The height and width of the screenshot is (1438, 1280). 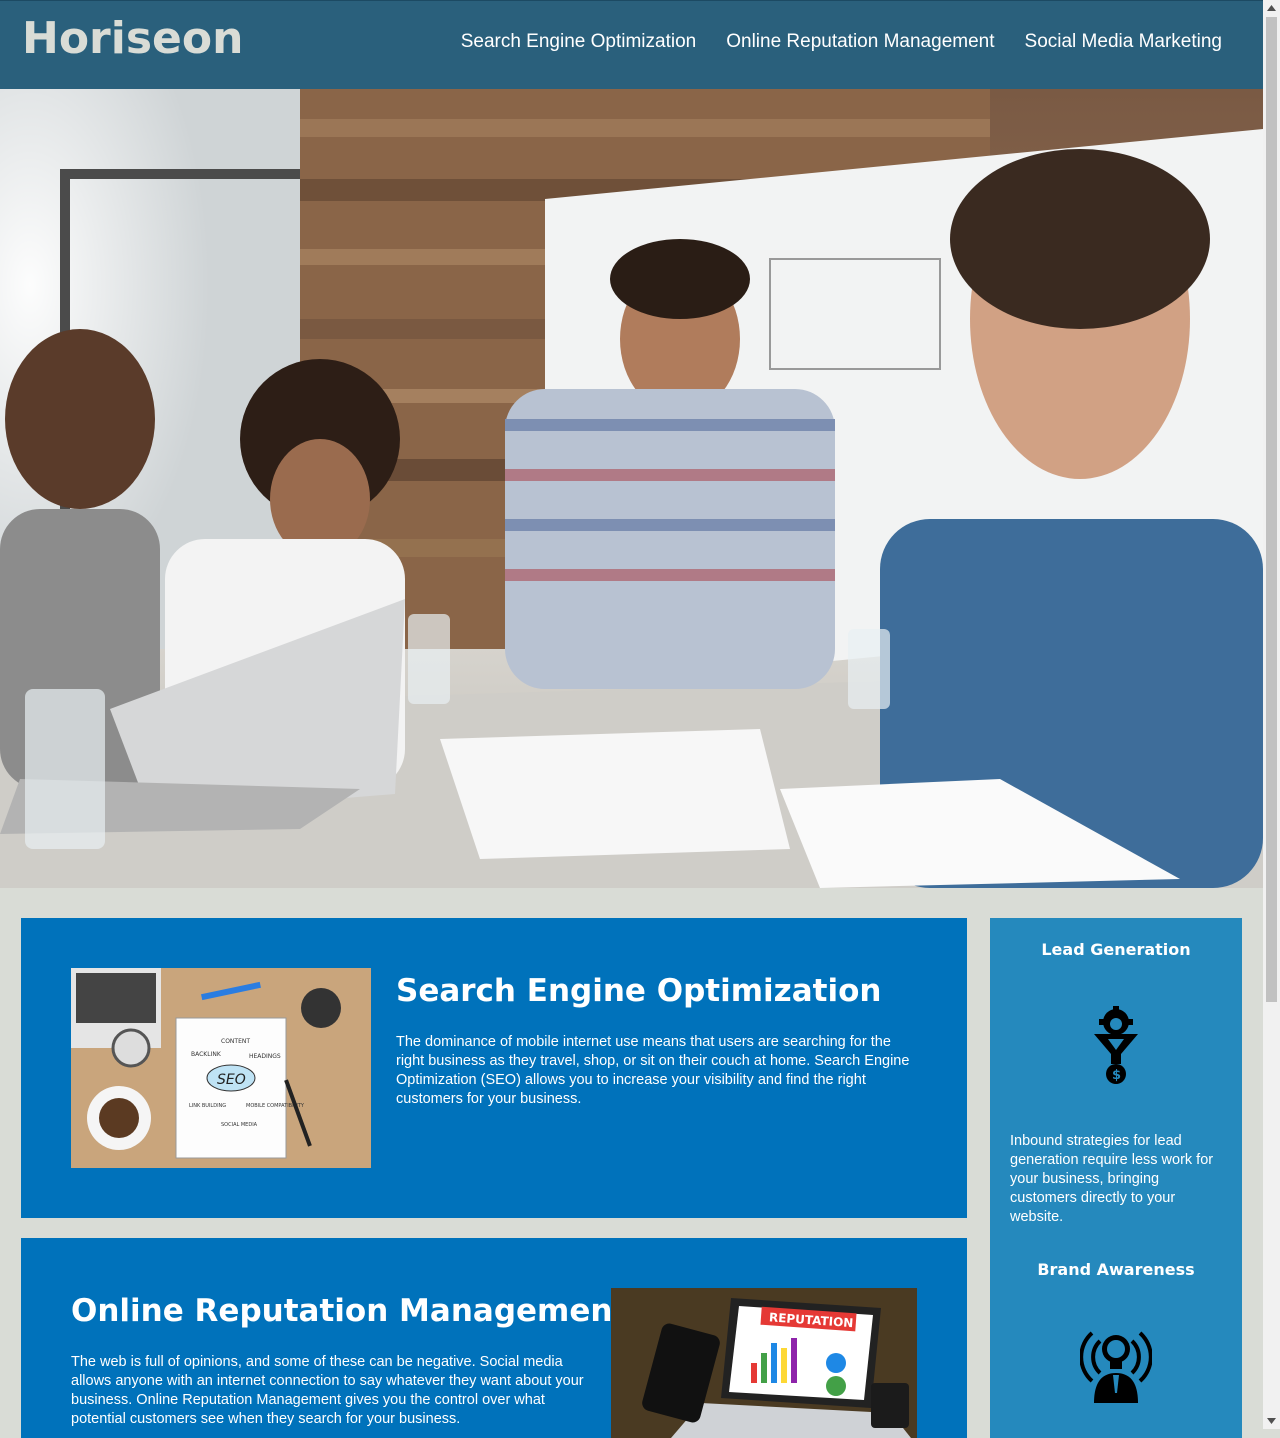 What do you see at coordinates (132, 38) in the screenshot?
I see `site-logo: Horiseon` at bounding box center [132, 38].